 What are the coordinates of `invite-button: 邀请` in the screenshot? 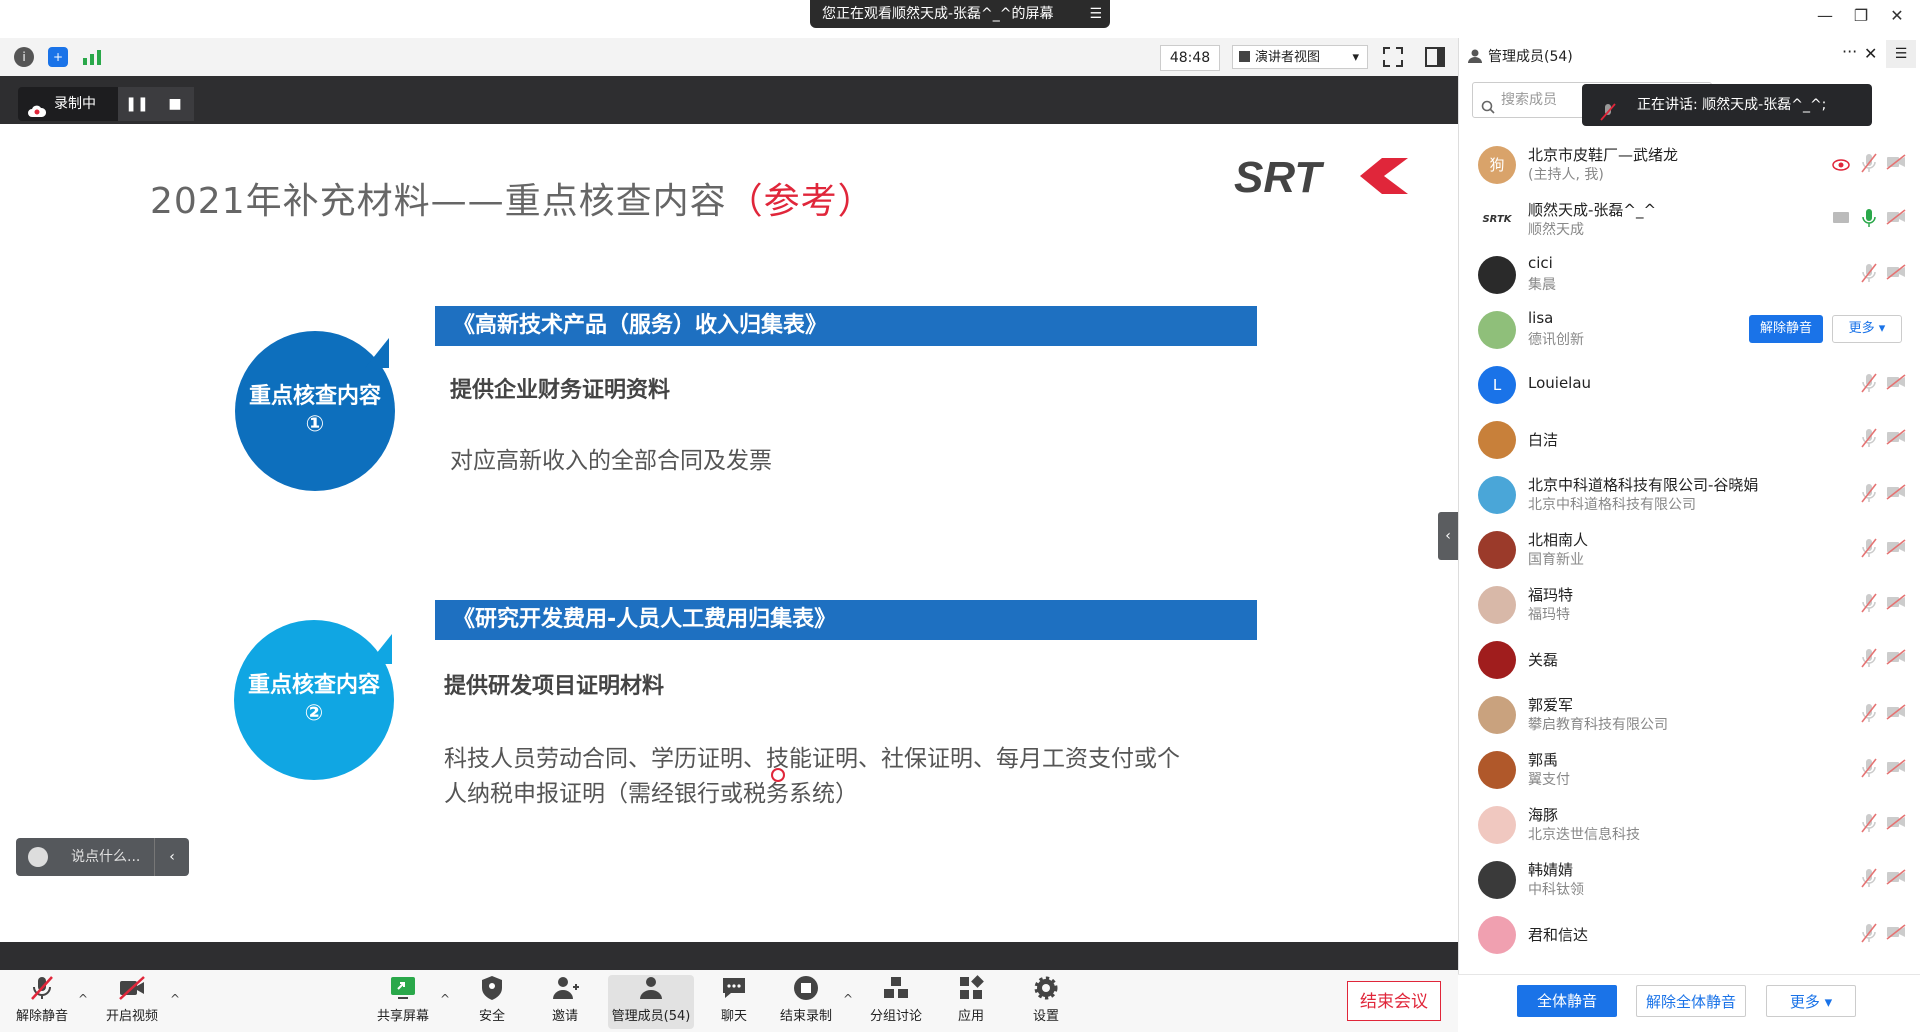 It's located at (565, 999).